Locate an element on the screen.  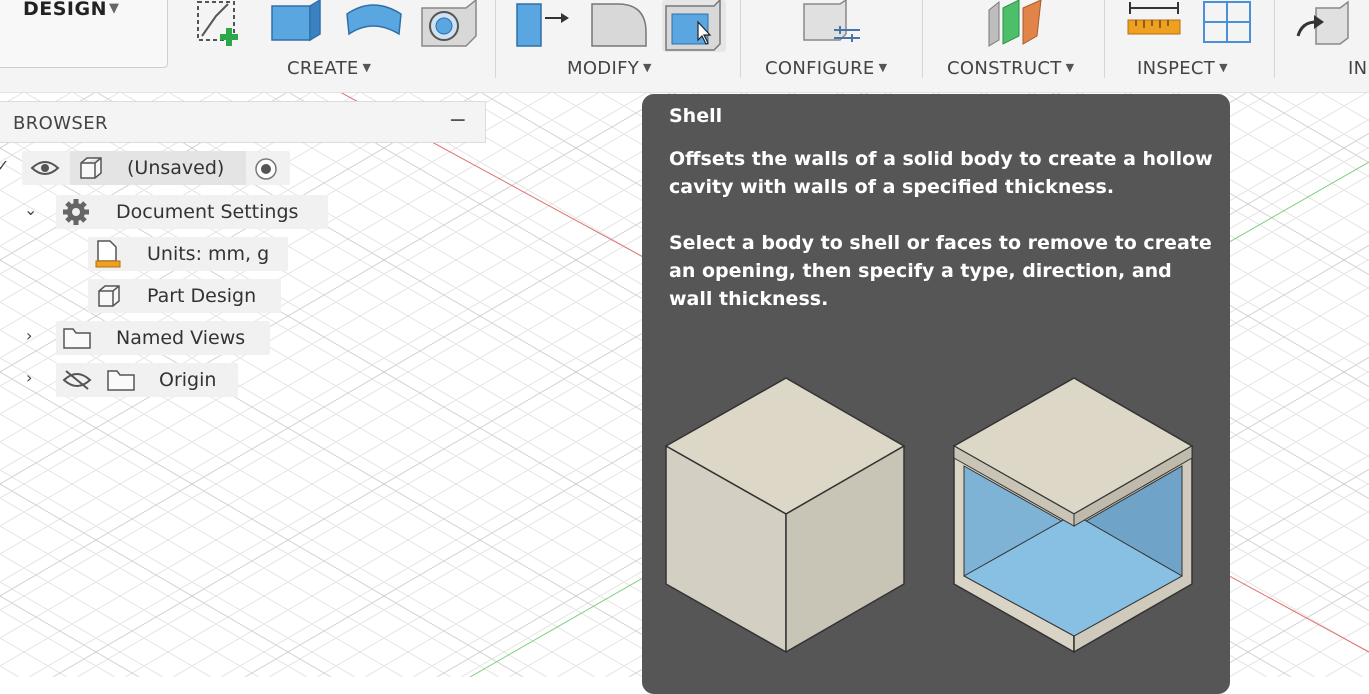
browser-panel-header: BROWSER − is located at coordinates (243, 122).